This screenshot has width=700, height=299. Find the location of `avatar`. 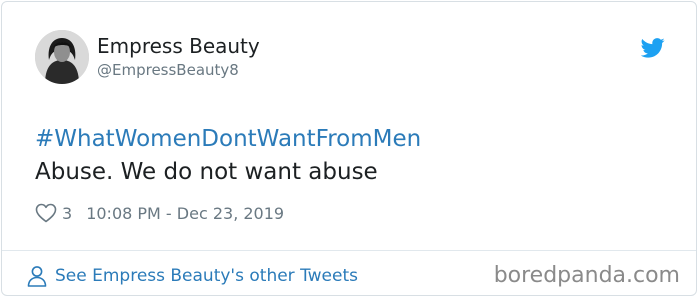

avatar is located at coordinates (62, 57).